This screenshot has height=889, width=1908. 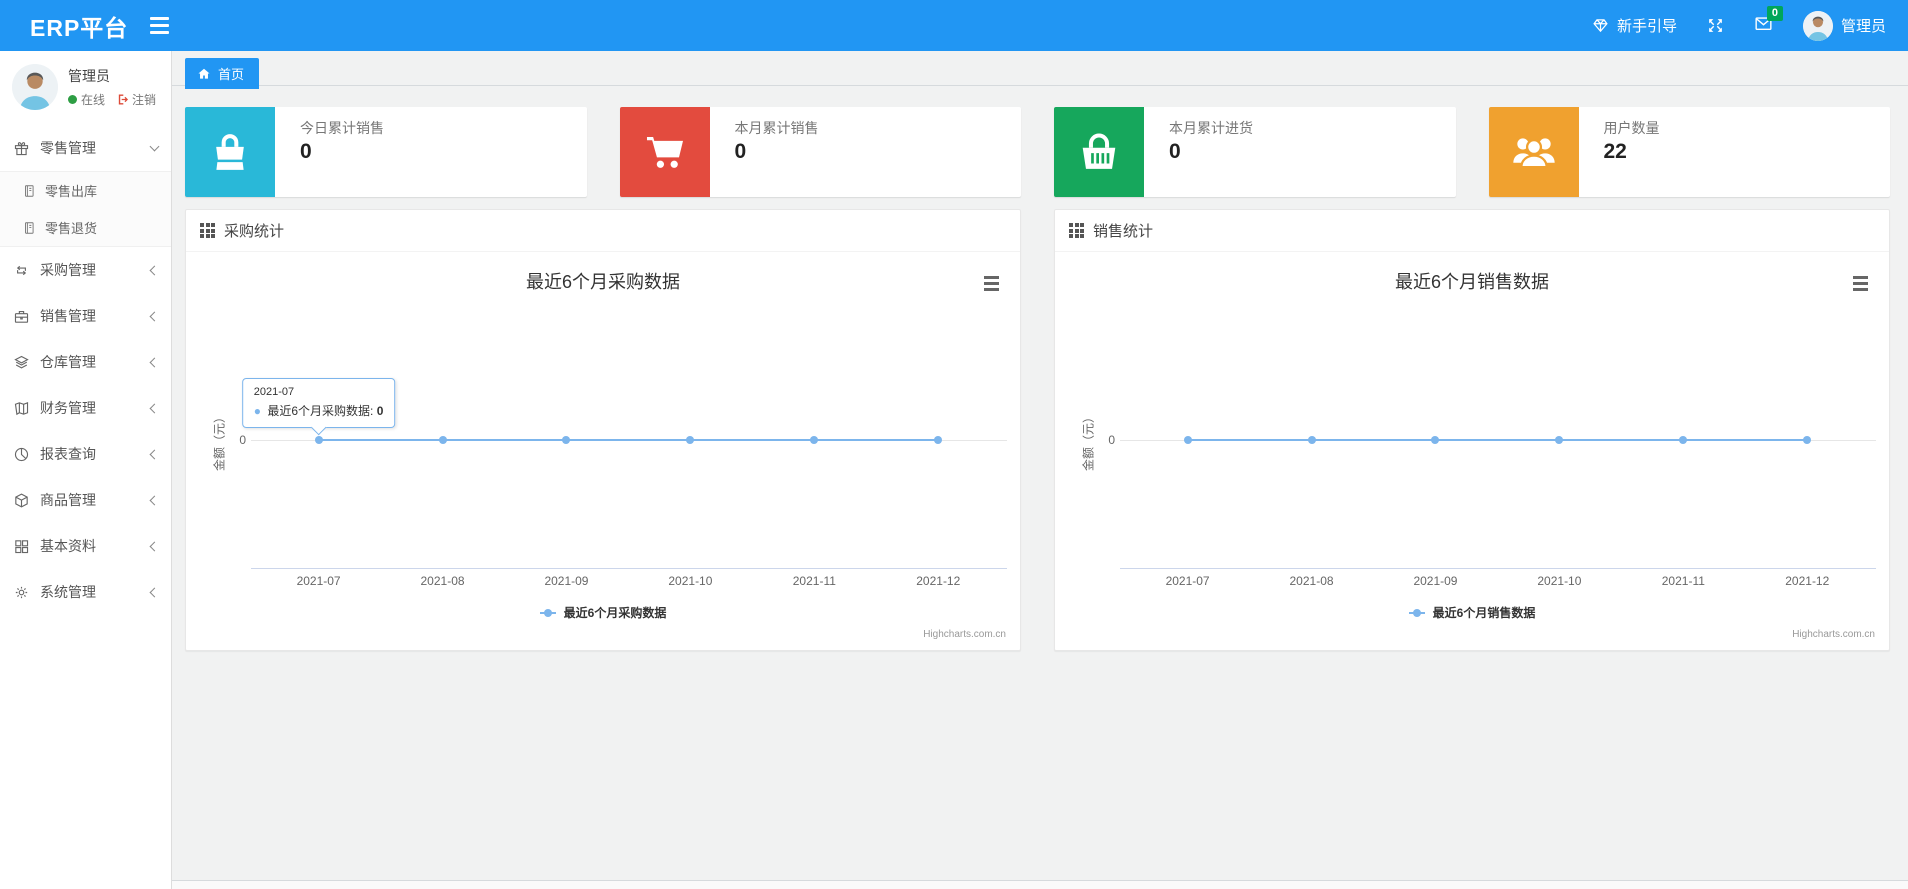 I want to click on sidebar-item-basic-data: 基本资料, so click(x=85, y=546).